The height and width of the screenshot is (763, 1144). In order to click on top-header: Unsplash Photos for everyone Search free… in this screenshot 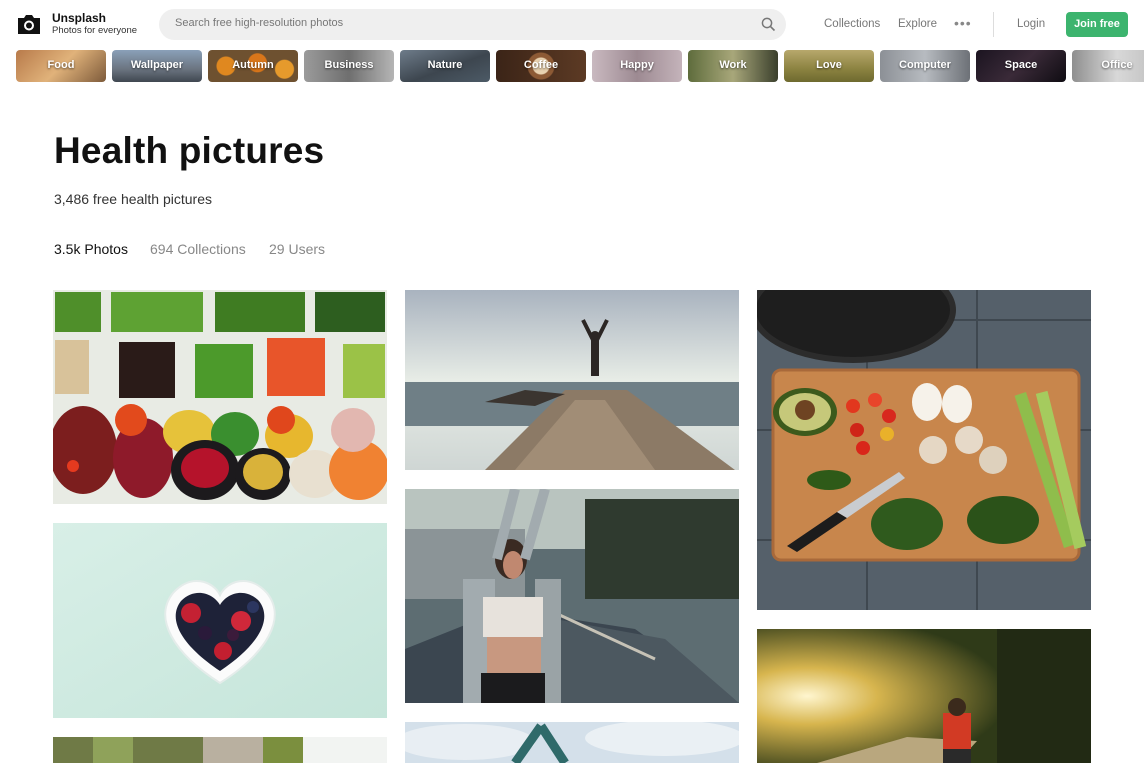, I will do `click(572, 24)`.